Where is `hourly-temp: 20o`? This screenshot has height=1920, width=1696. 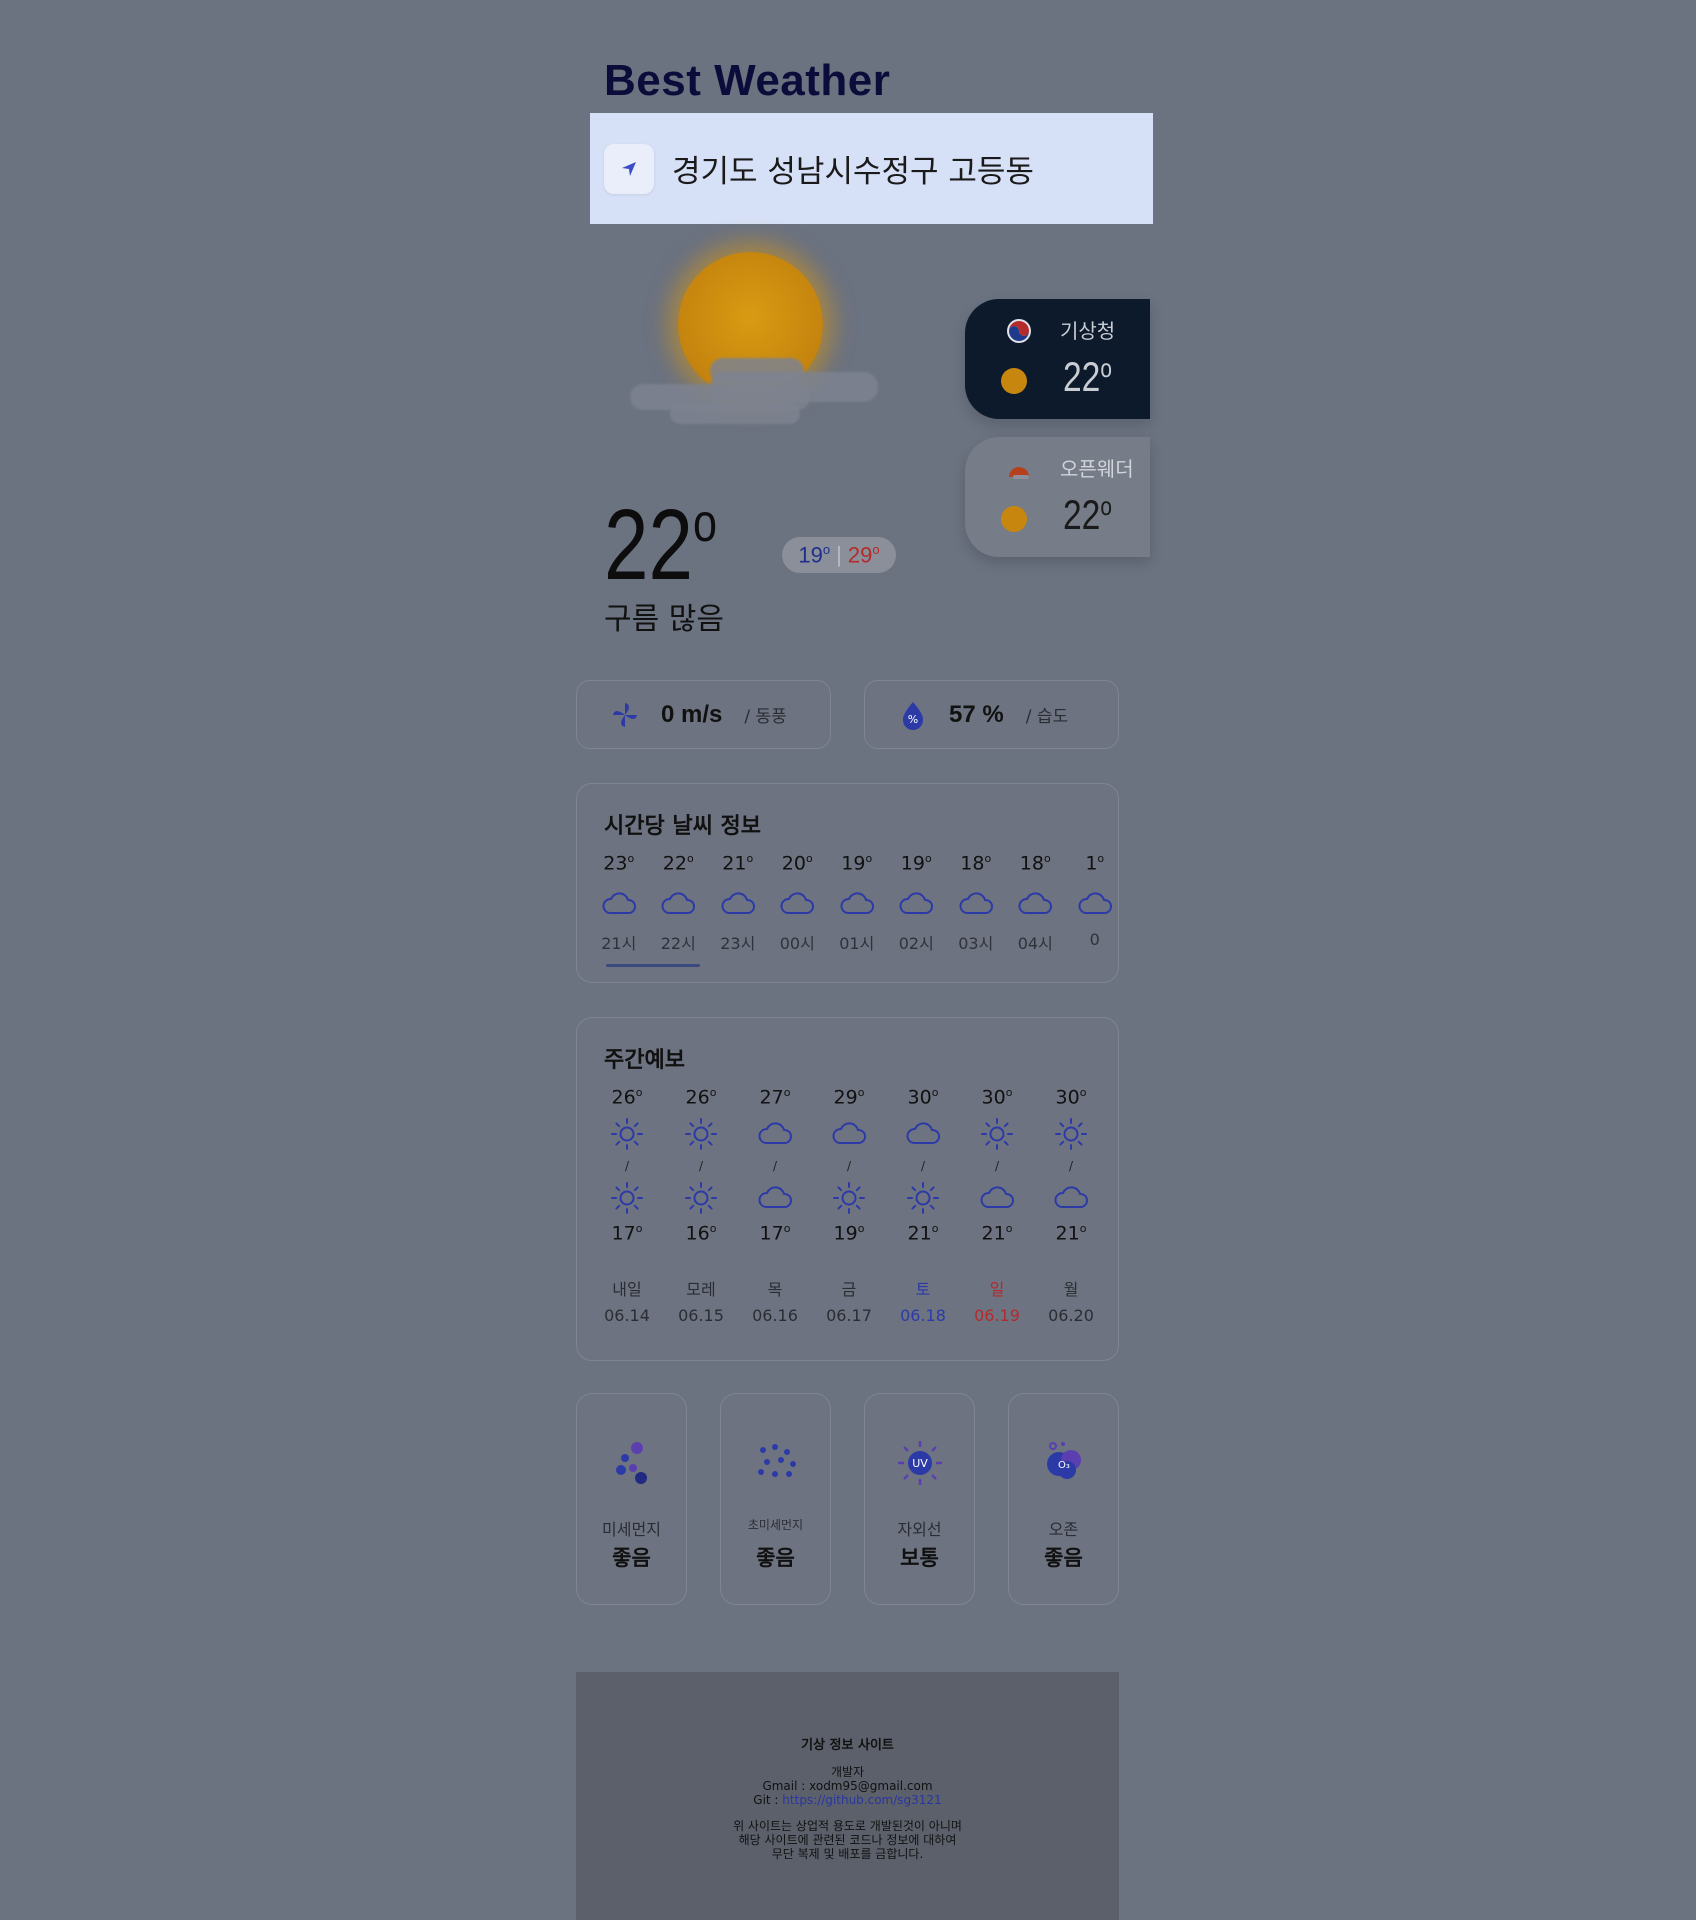 hourly-temp: 20o is located at coordinates (797, 863).